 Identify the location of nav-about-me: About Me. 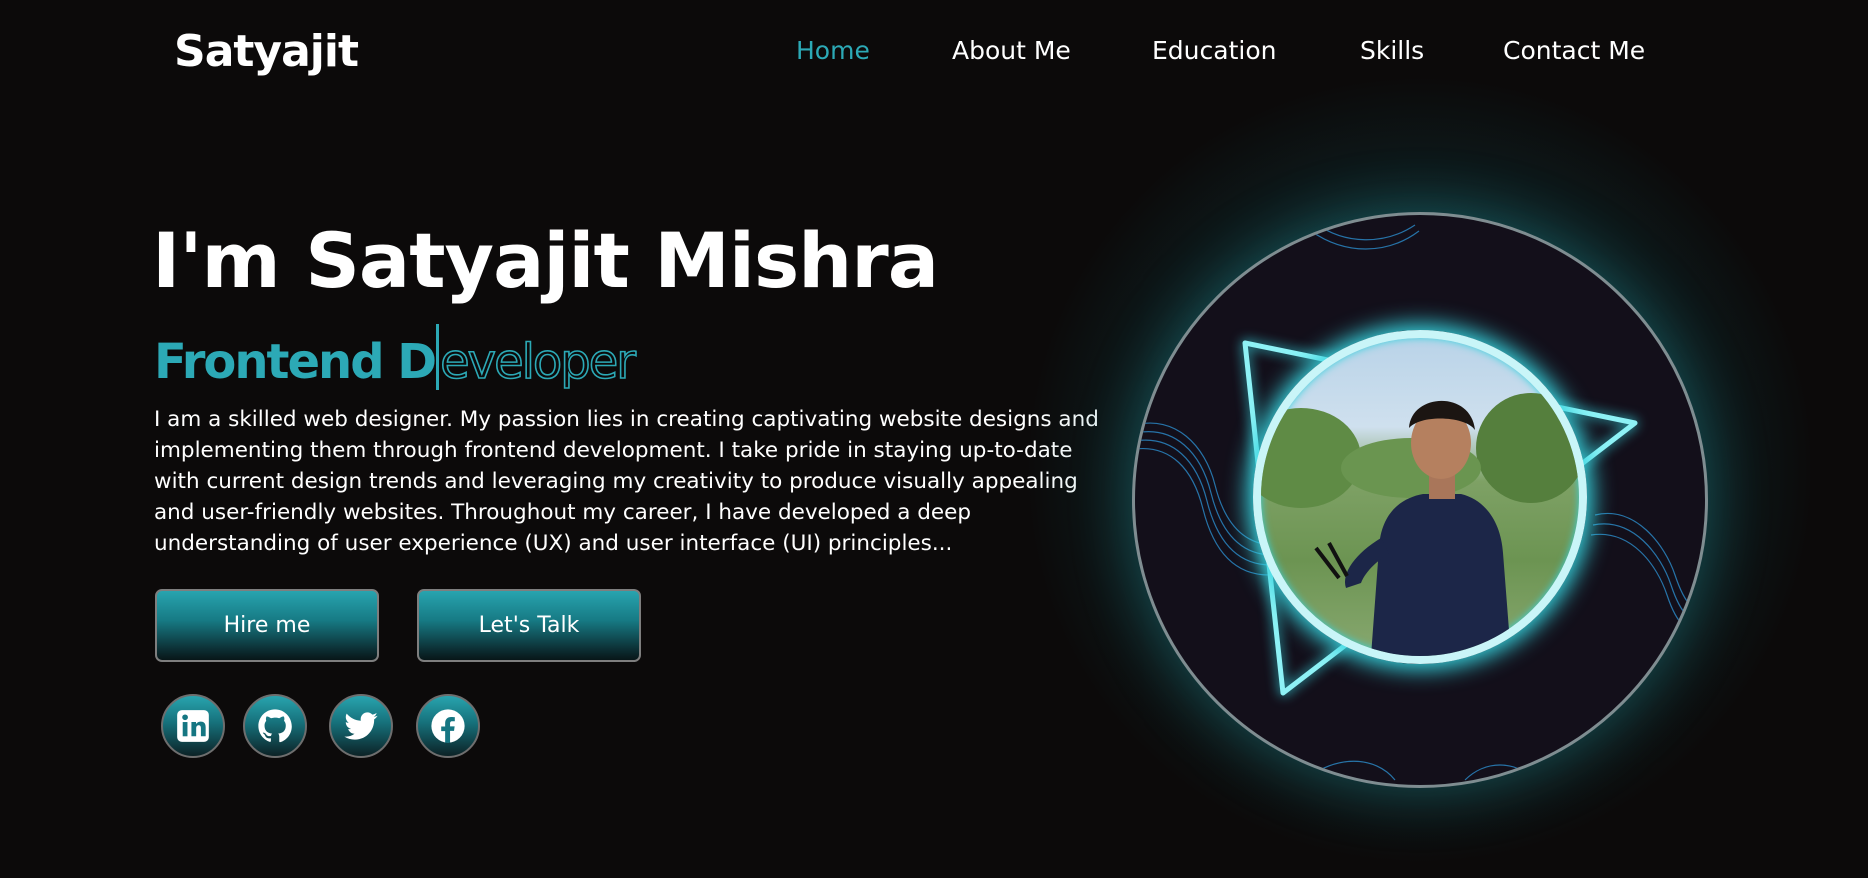
(1011, 50).